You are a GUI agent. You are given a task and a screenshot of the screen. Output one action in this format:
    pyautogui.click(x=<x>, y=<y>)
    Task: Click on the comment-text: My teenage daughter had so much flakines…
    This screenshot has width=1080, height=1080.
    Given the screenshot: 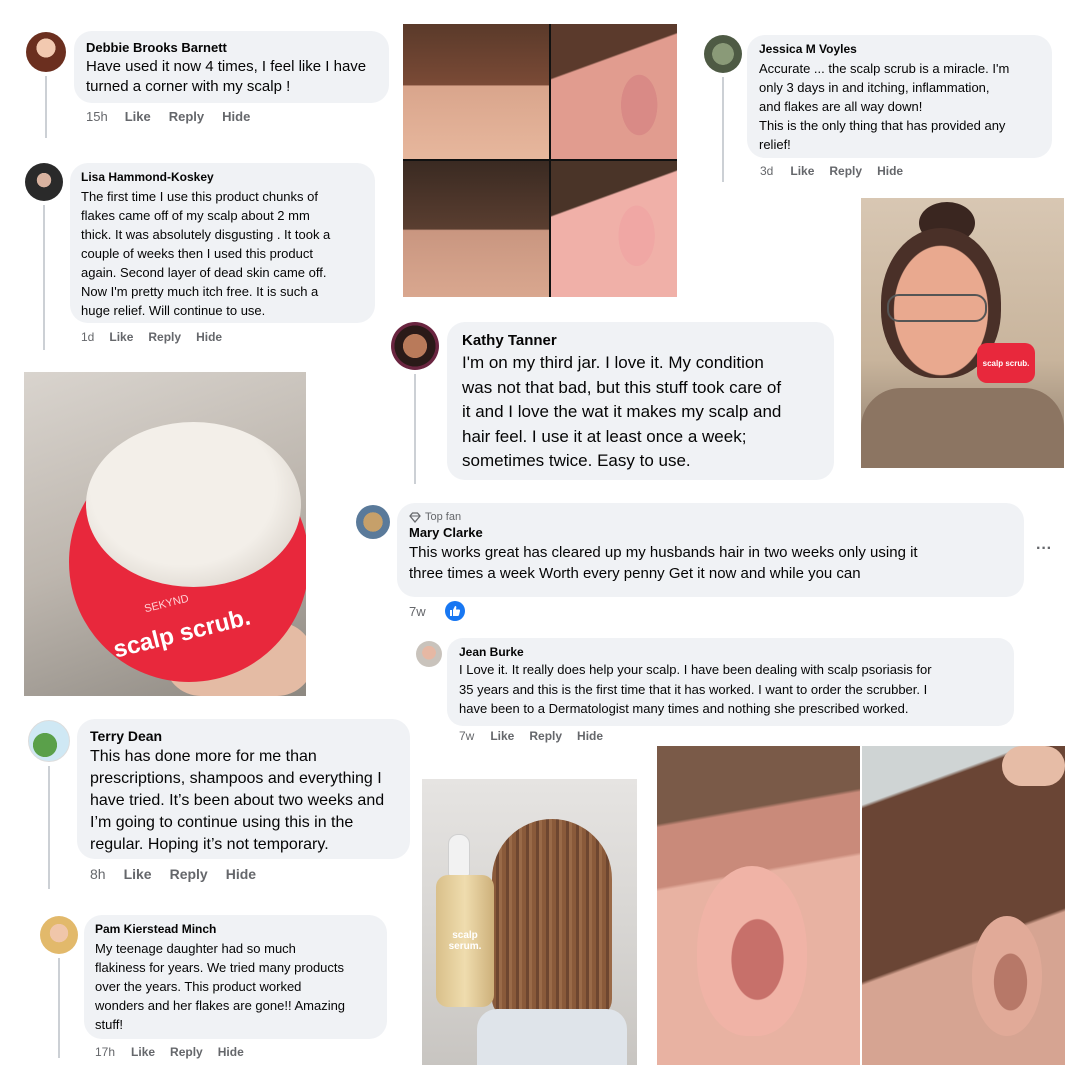 What is the action you would take?
    pyautogui.click(x=220, y=986)
    